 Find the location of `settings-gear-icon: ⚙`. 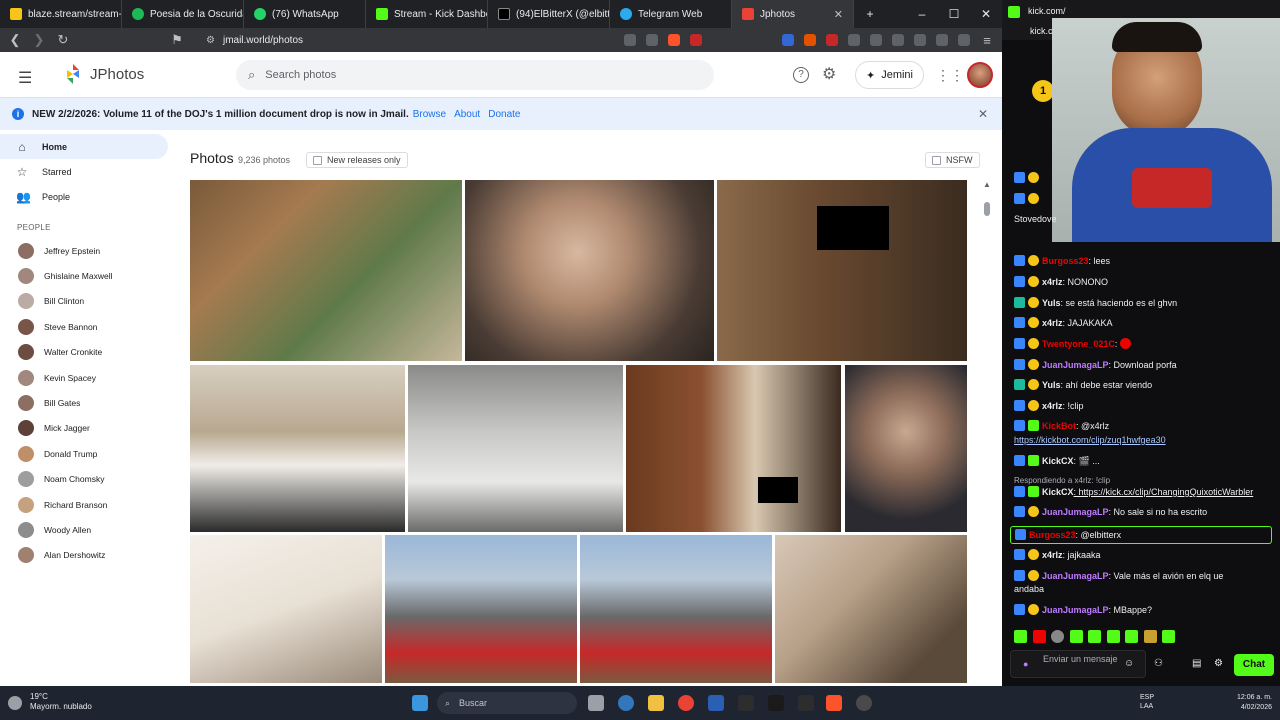

settings-gear-icon: ⚙ is located at coordinates (829, 74).